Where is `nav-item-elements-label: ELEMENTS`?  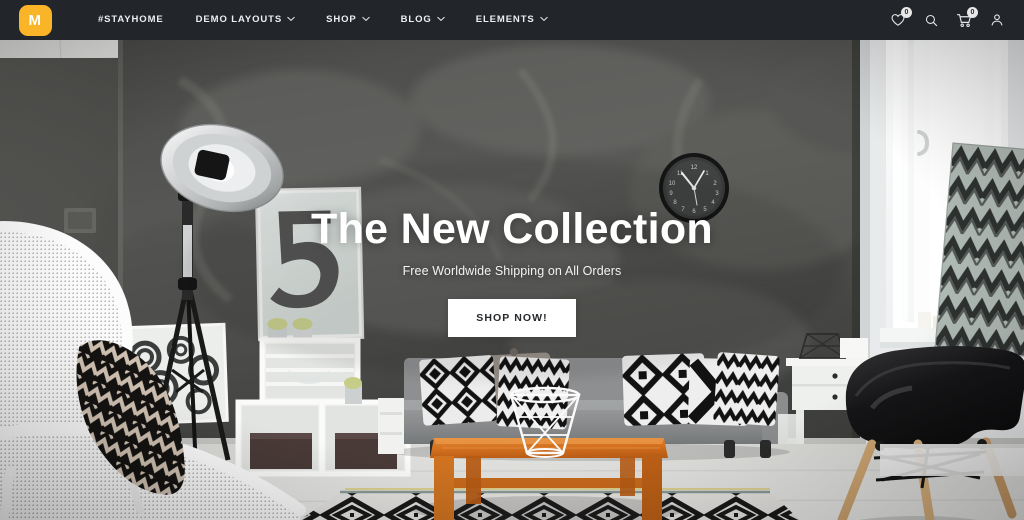 nav-item-elements-label: ELEMENTS is located at coordinates (505, 19).